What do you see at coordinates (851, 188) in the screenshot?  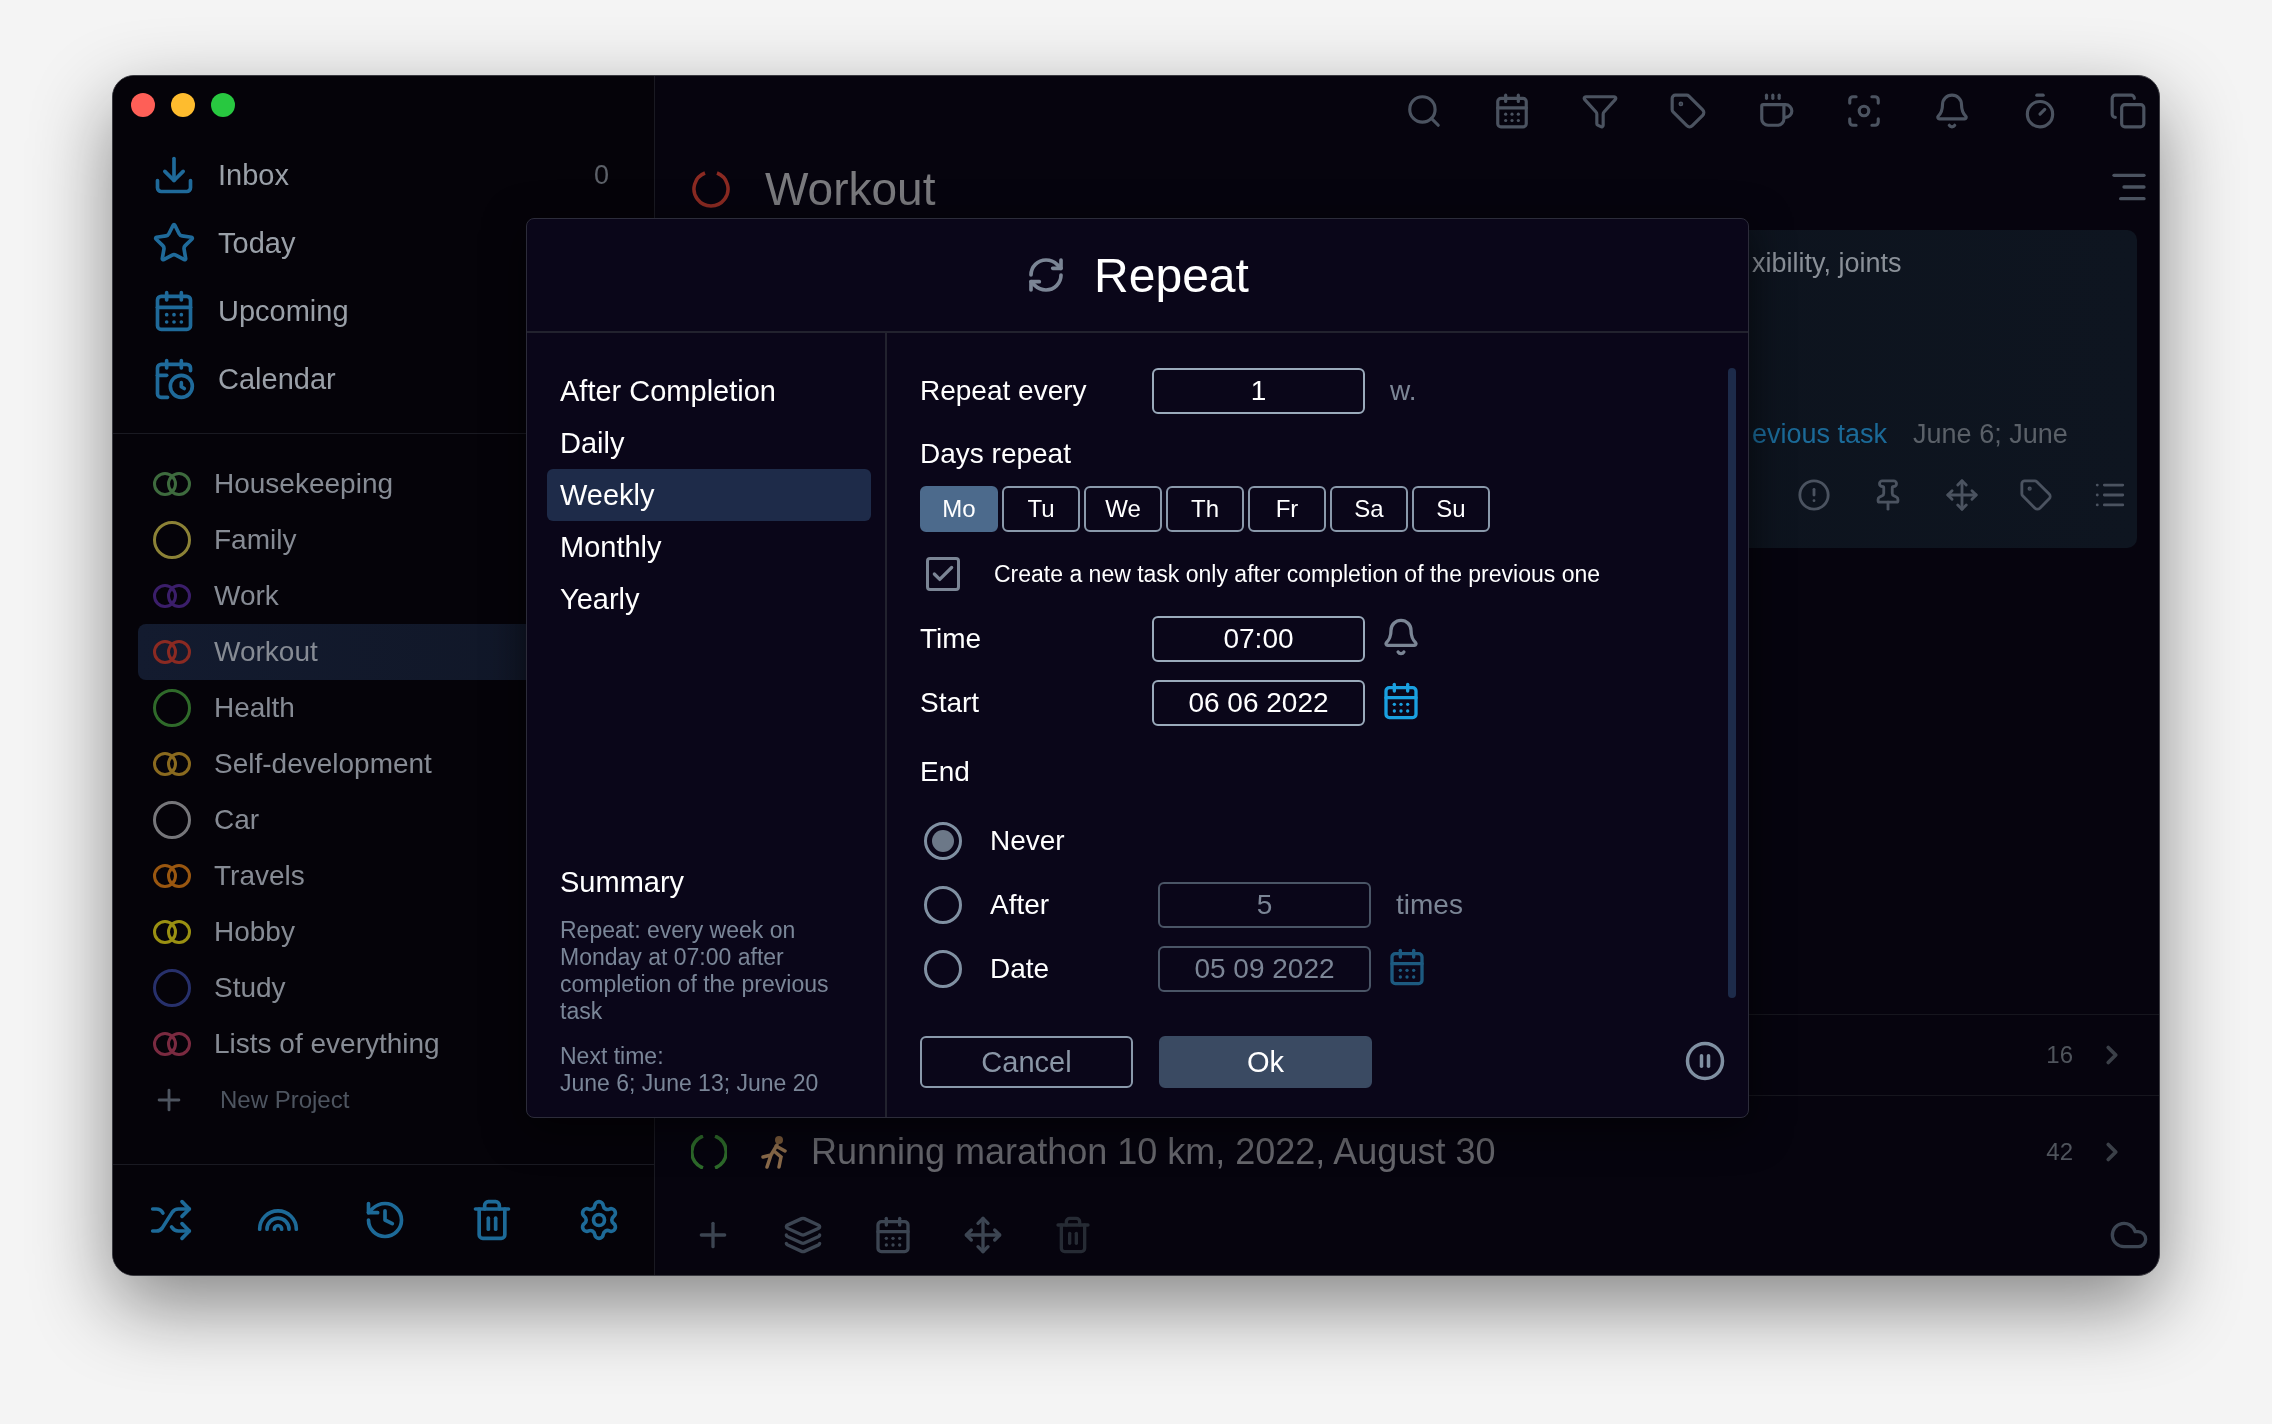 I see `project-title: Workout` at bounding box center [851, 188].